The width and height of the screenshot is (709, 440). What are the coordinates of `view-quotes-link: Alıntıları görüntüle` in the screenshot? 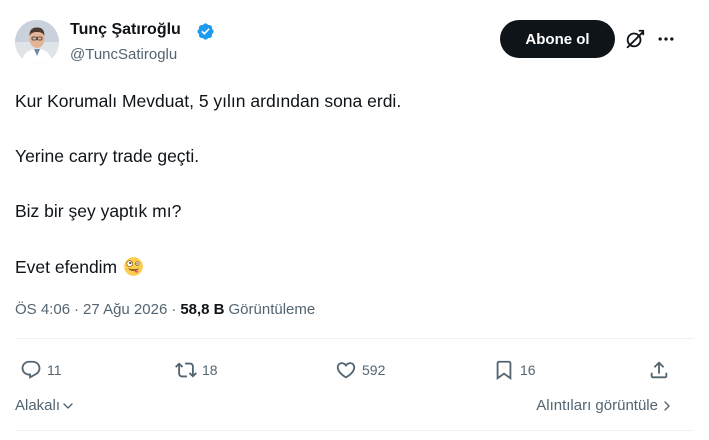 It's located at (604, 405).